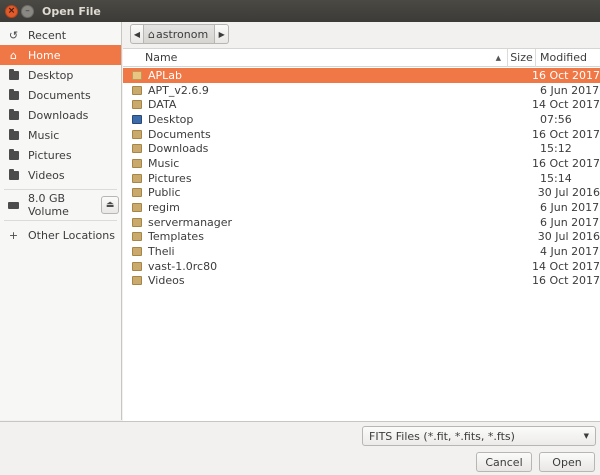  What do you see at coordinates (315, 222) in the screenshot?
I see `file-name-cell: servermanager` at bounding box center [315, 222].